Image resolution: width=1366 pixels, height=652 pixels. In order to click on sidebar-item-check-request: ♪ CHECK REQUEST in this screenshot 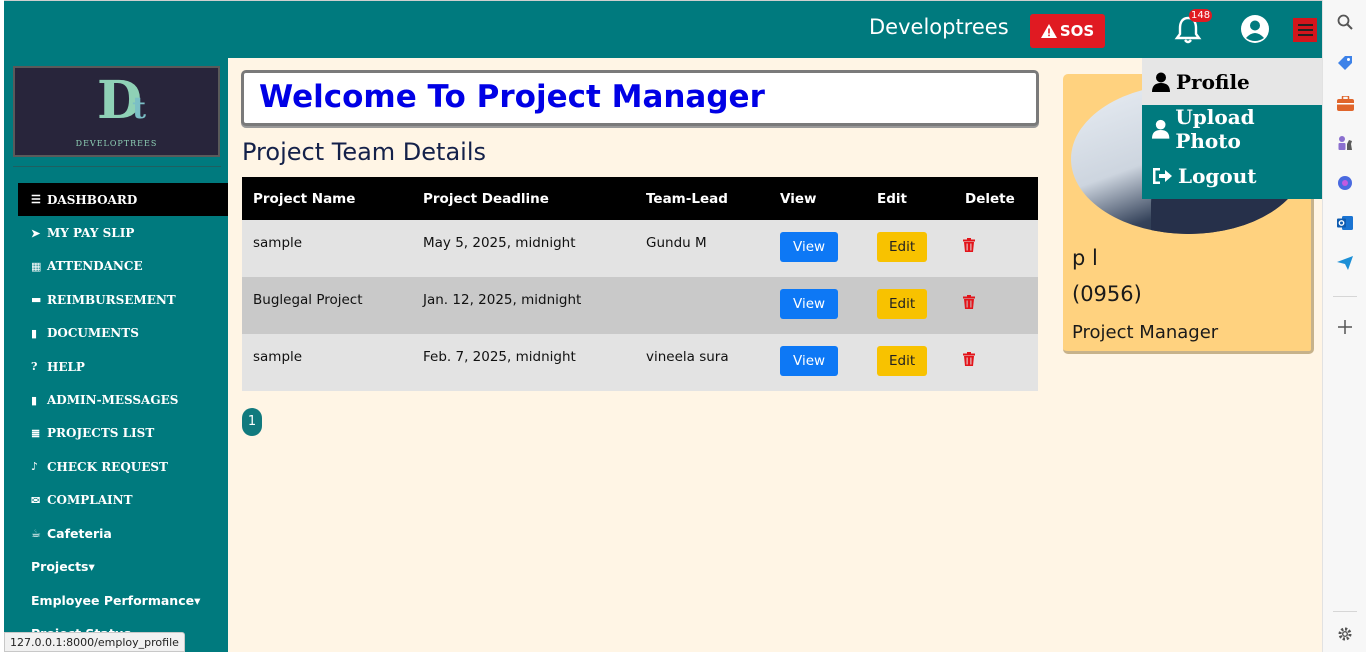, I will do `click(123, 466)`.